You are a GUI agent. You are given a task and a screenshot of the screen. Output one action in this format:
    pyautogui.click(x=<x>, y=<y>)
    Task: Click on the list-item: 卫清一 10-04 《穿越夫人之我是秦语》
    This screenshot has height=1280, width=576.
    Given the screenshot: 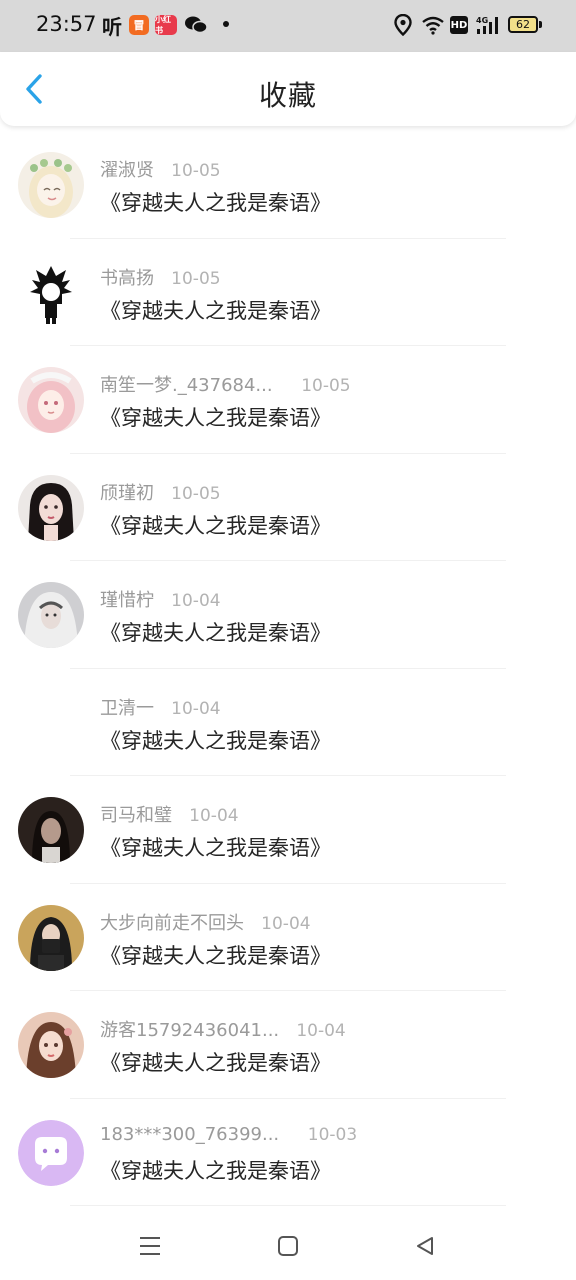 What is the action you would take?
    pyautogui.click(x=288, y=722)
    